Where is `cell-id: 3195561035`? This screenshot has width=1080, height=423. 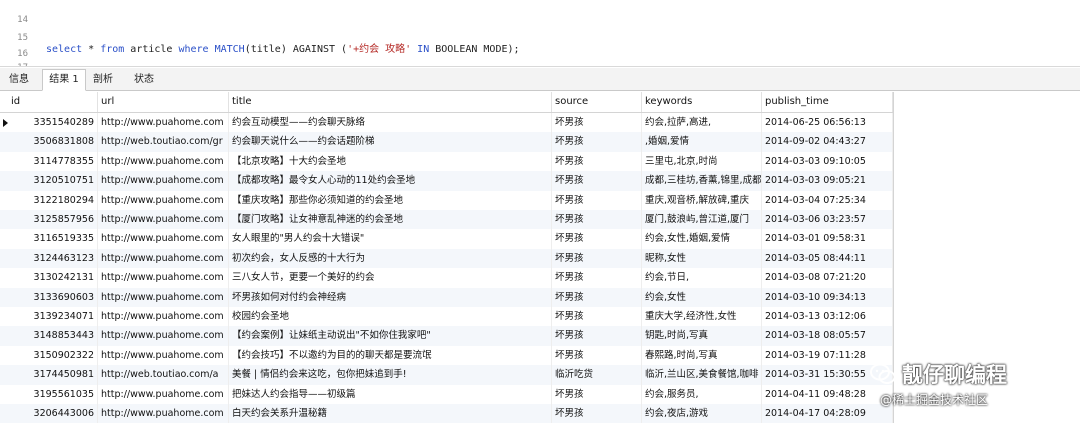 cell-id: 3195561035 is located at coordinates (53, 394).